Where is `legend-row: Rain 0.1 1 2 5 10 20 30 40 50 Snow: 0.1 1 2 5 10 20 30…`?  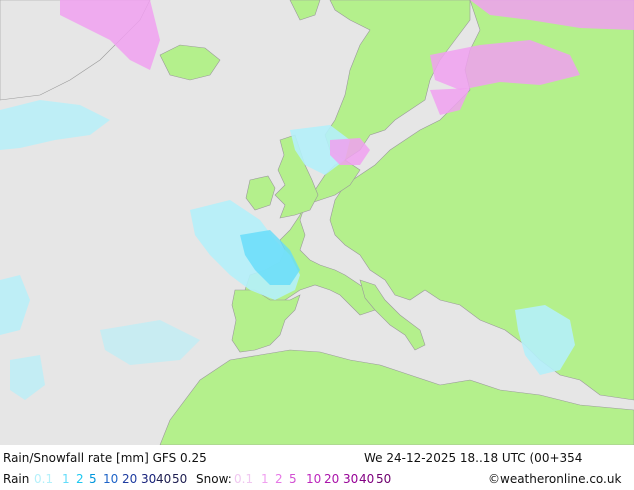 legend-row: Rain 0.1 1 2 5 10 20 30 40 50 Snow: 0.1 1 2 5 10 20 30… is located at coordinates (317, 480).